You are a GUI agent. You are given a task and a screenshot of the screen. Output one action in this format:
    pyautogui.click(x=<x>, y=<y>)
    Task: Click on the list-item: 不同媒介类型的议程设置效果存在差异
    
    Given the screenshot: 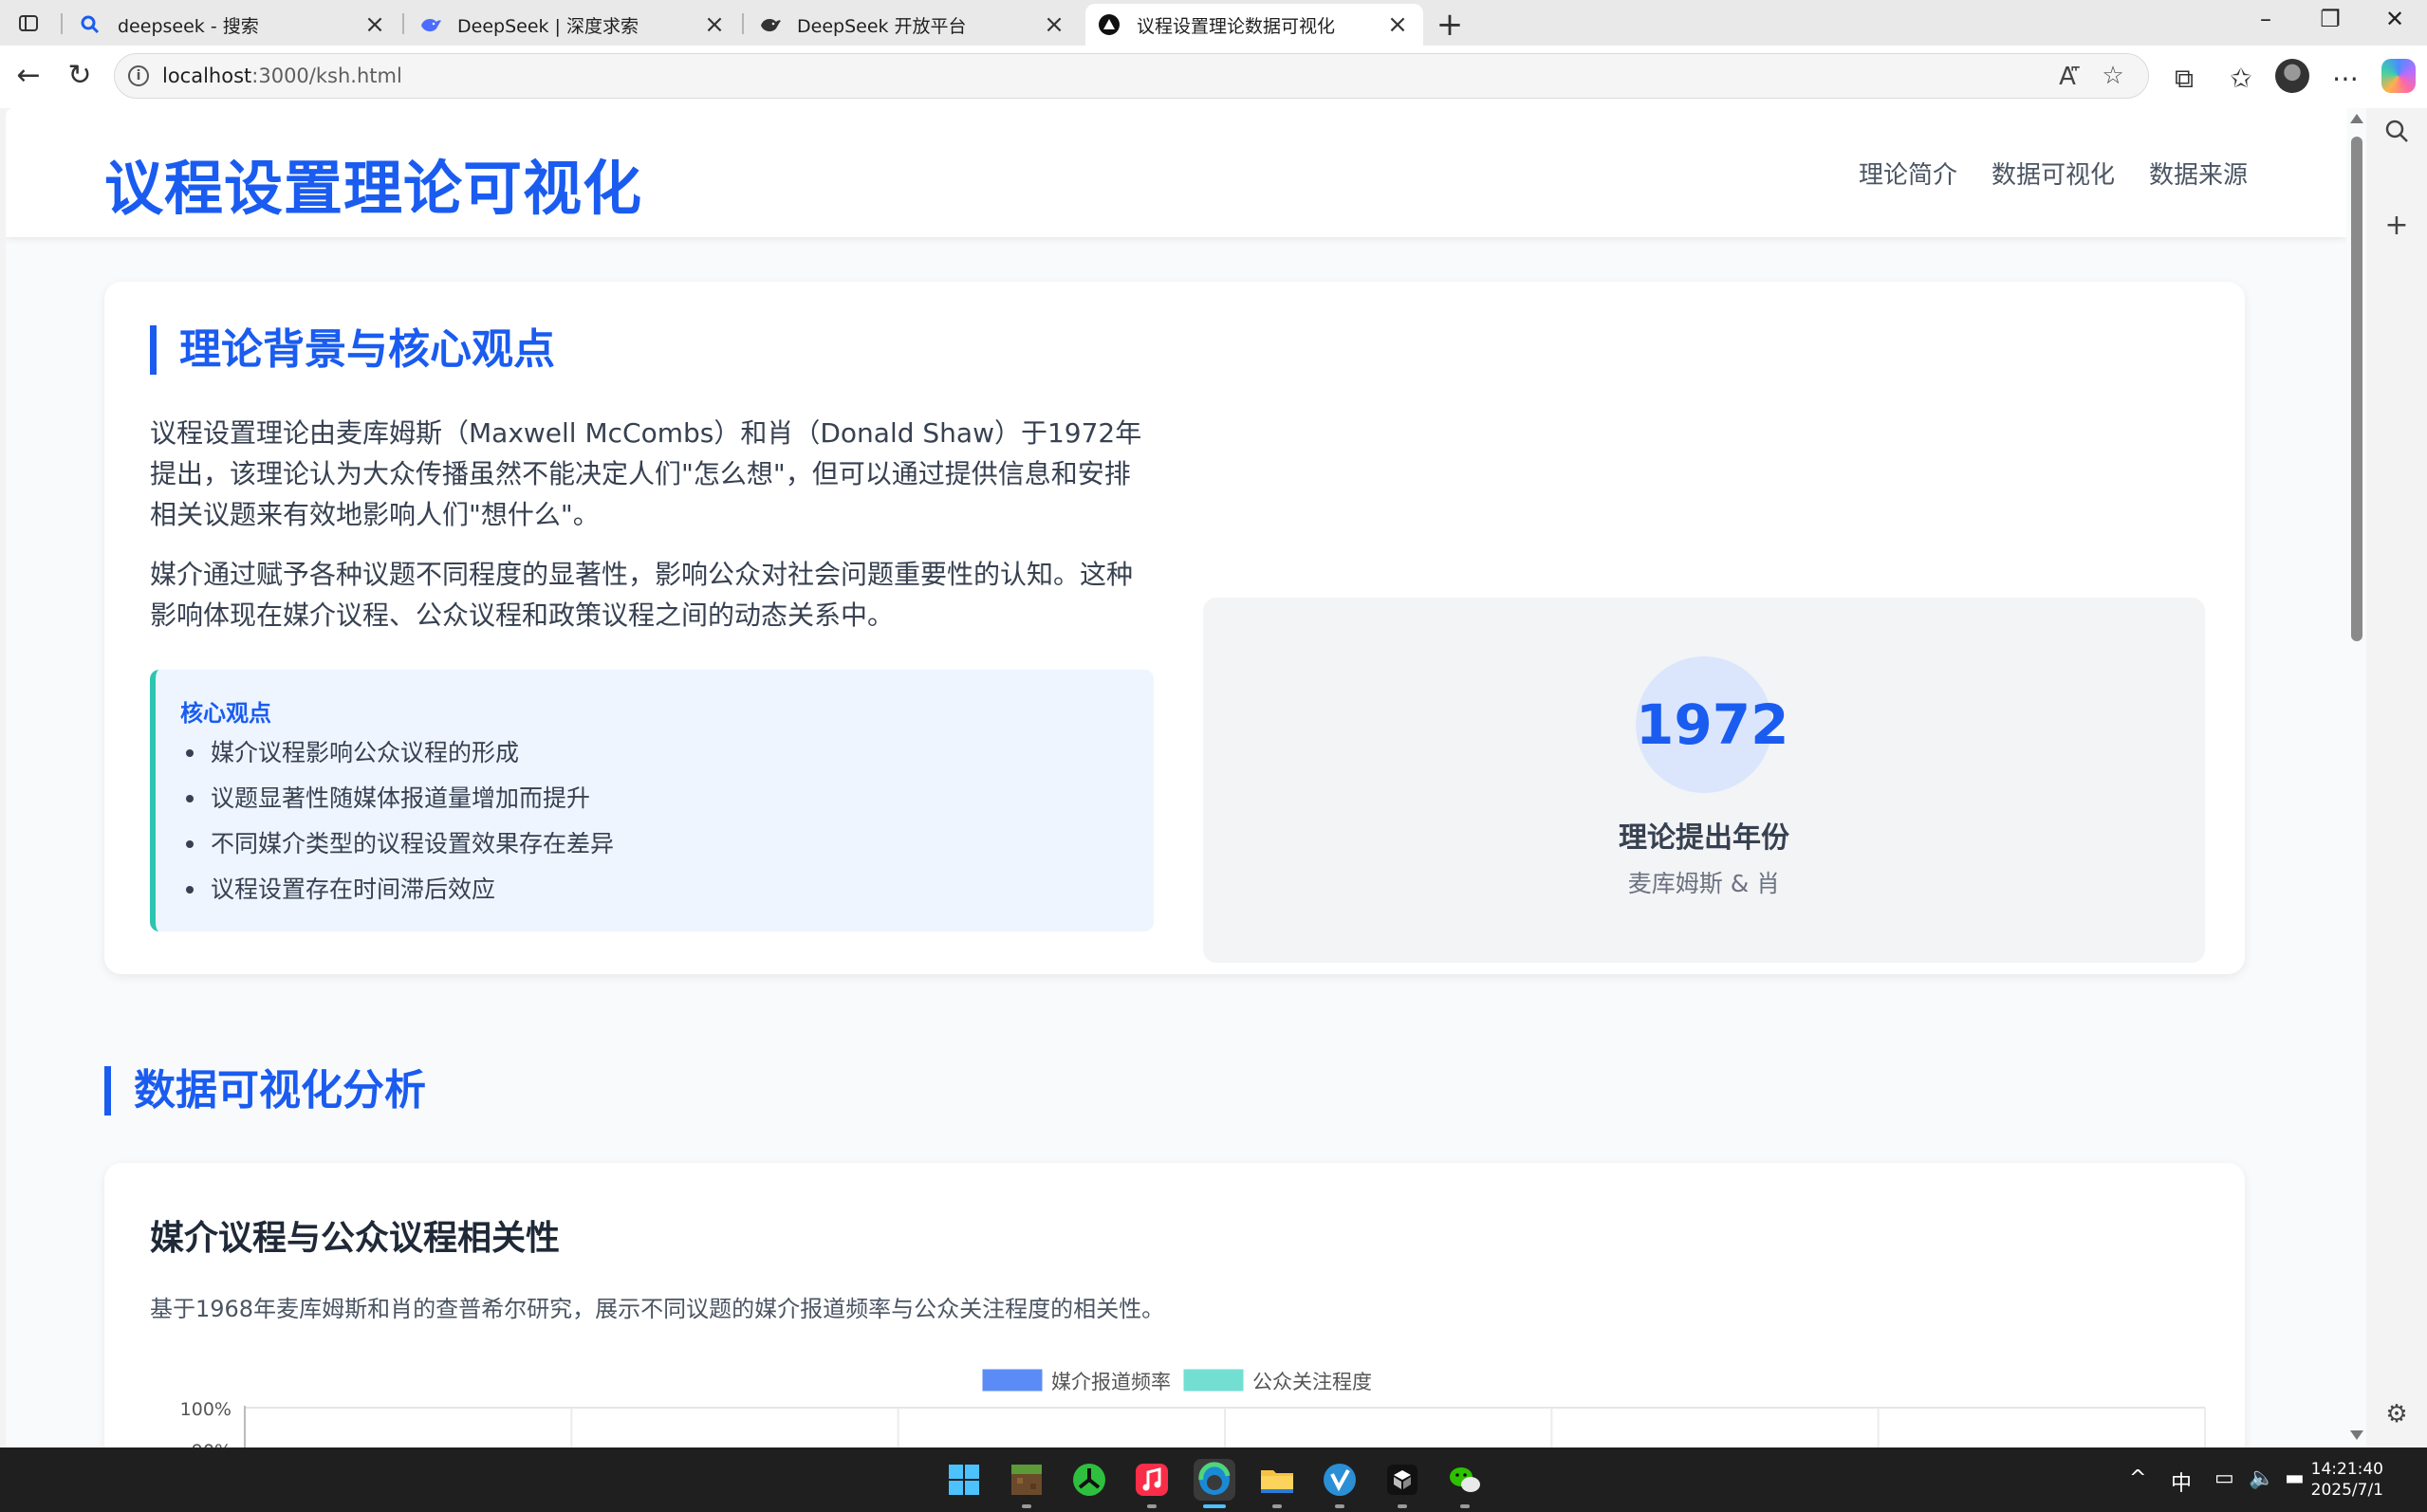 What is the action you would take?
    pyautogui.click(x=397, y=848)
    